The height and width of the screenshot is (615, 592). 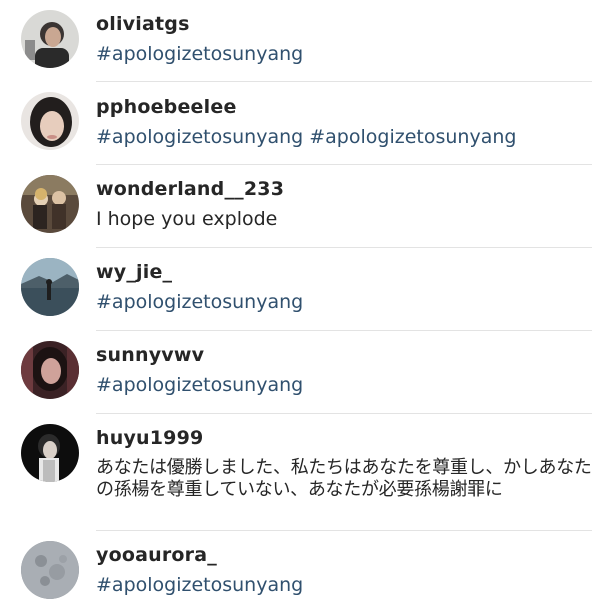 I want to click on moon-photo-icon, so click(x=50, y=570).